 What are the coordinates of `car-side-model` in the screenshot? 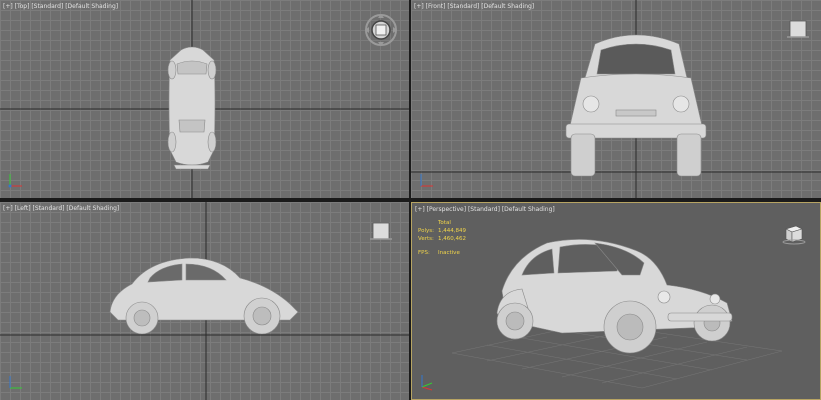 It's located at (204, 296).